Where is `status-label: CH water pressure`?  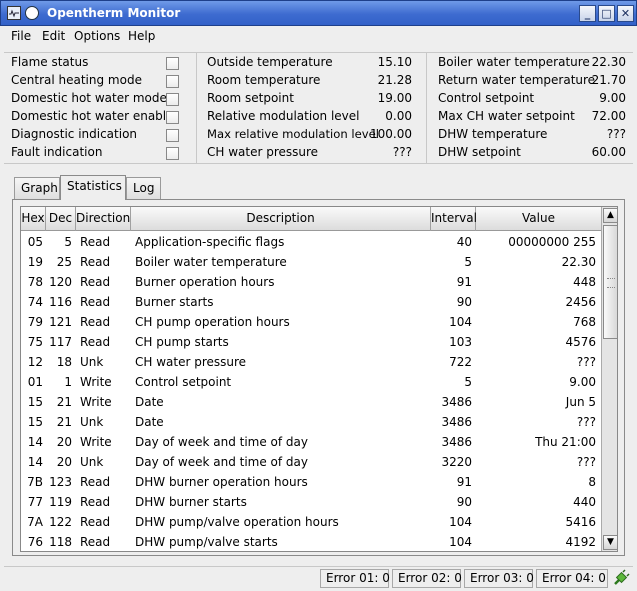
status-label: CH water pressure is located at coordinates (263, 152).